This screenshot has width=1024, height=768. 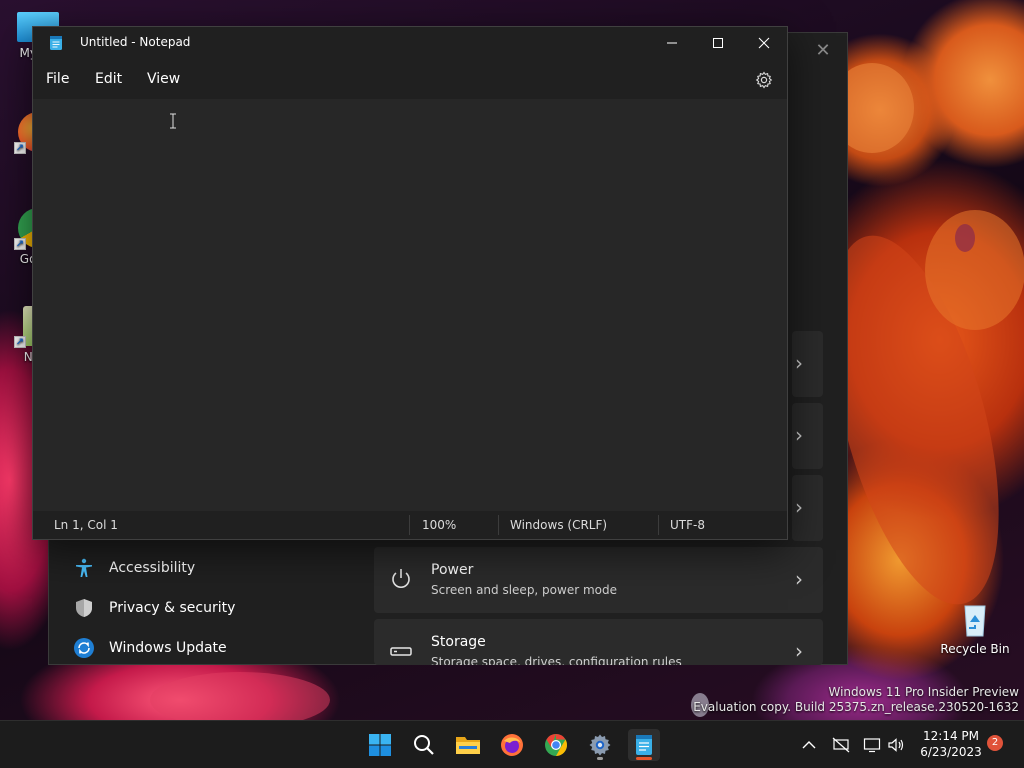 I want to click on clock-time: 12:14 PM, so click(x=951, y=736).